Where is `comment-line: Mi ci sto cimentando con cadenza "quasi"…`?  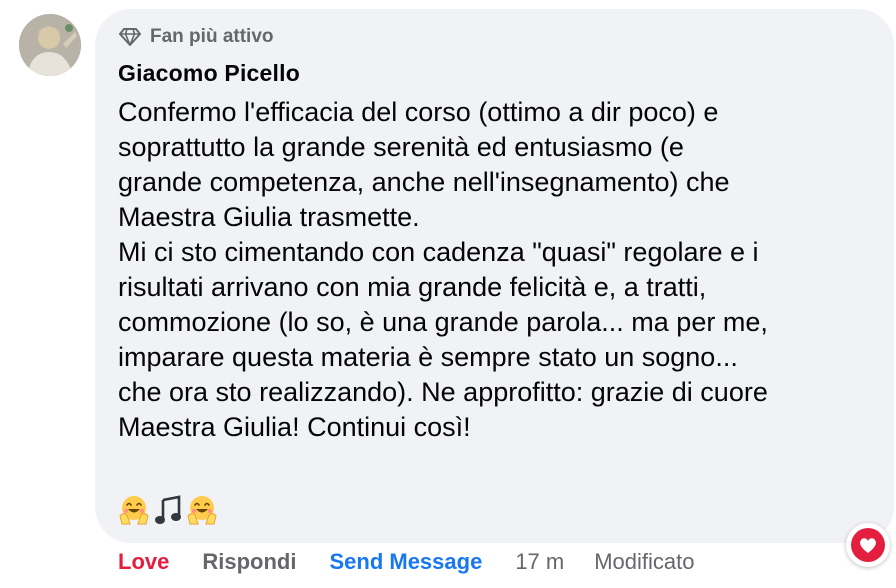
comment-line: Mi ci sto cimentando con cadenza "quasi"… is located at coordinates (438, 252).